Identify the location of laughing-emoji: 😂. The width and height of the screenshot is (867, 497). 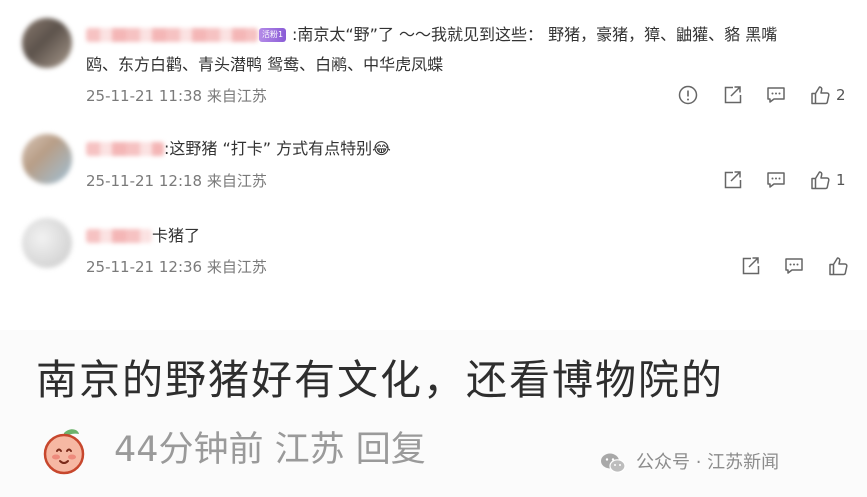
(381, 148).